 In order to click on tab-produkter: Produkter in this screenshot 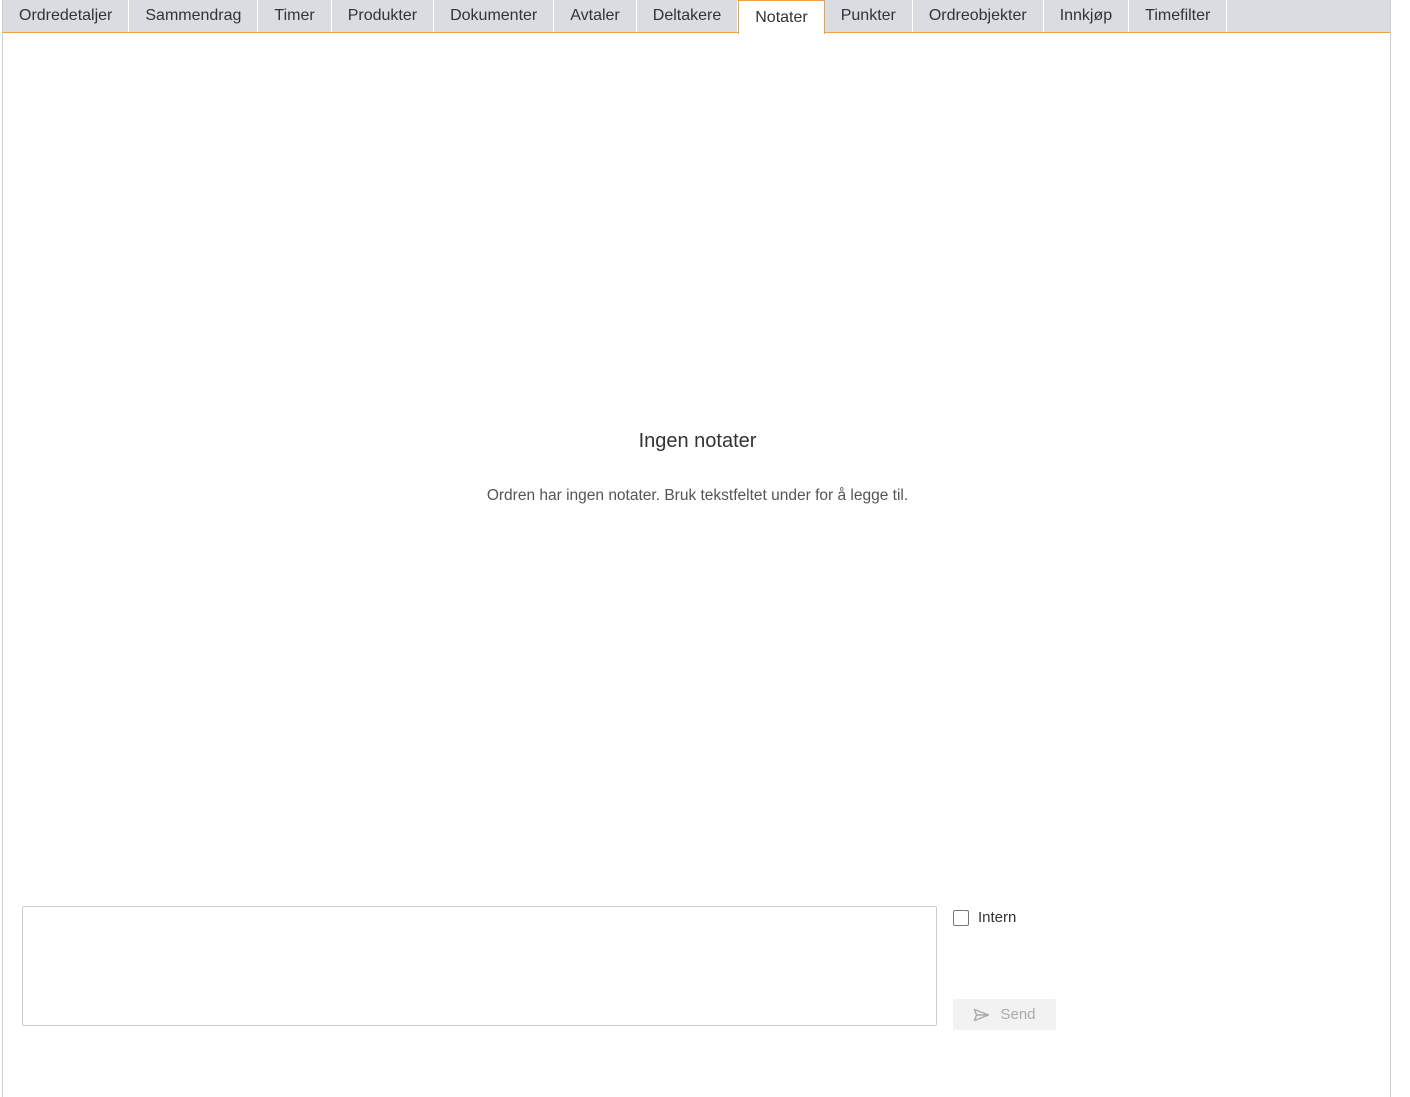, I will do `click(383, 16)`.